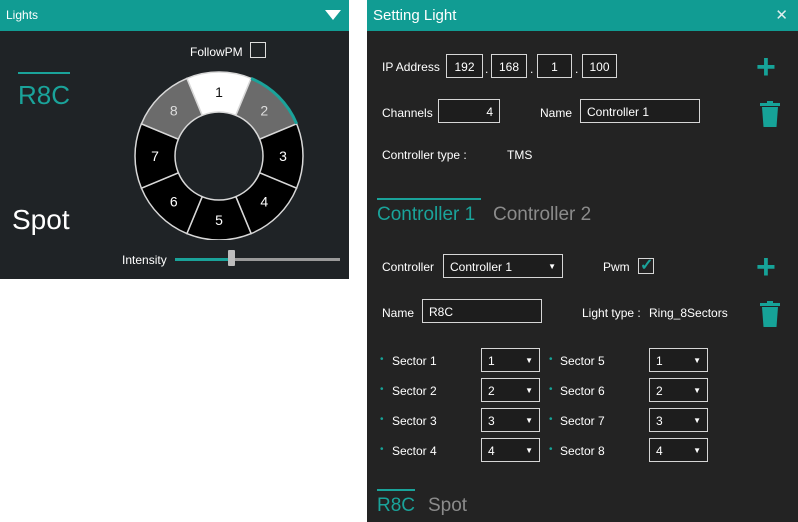 This screenshot has width=798, height=522. Describe the element at coordinates (481, 267) in the screenshot. I see `controller-select-value: Controller 1` at that location.